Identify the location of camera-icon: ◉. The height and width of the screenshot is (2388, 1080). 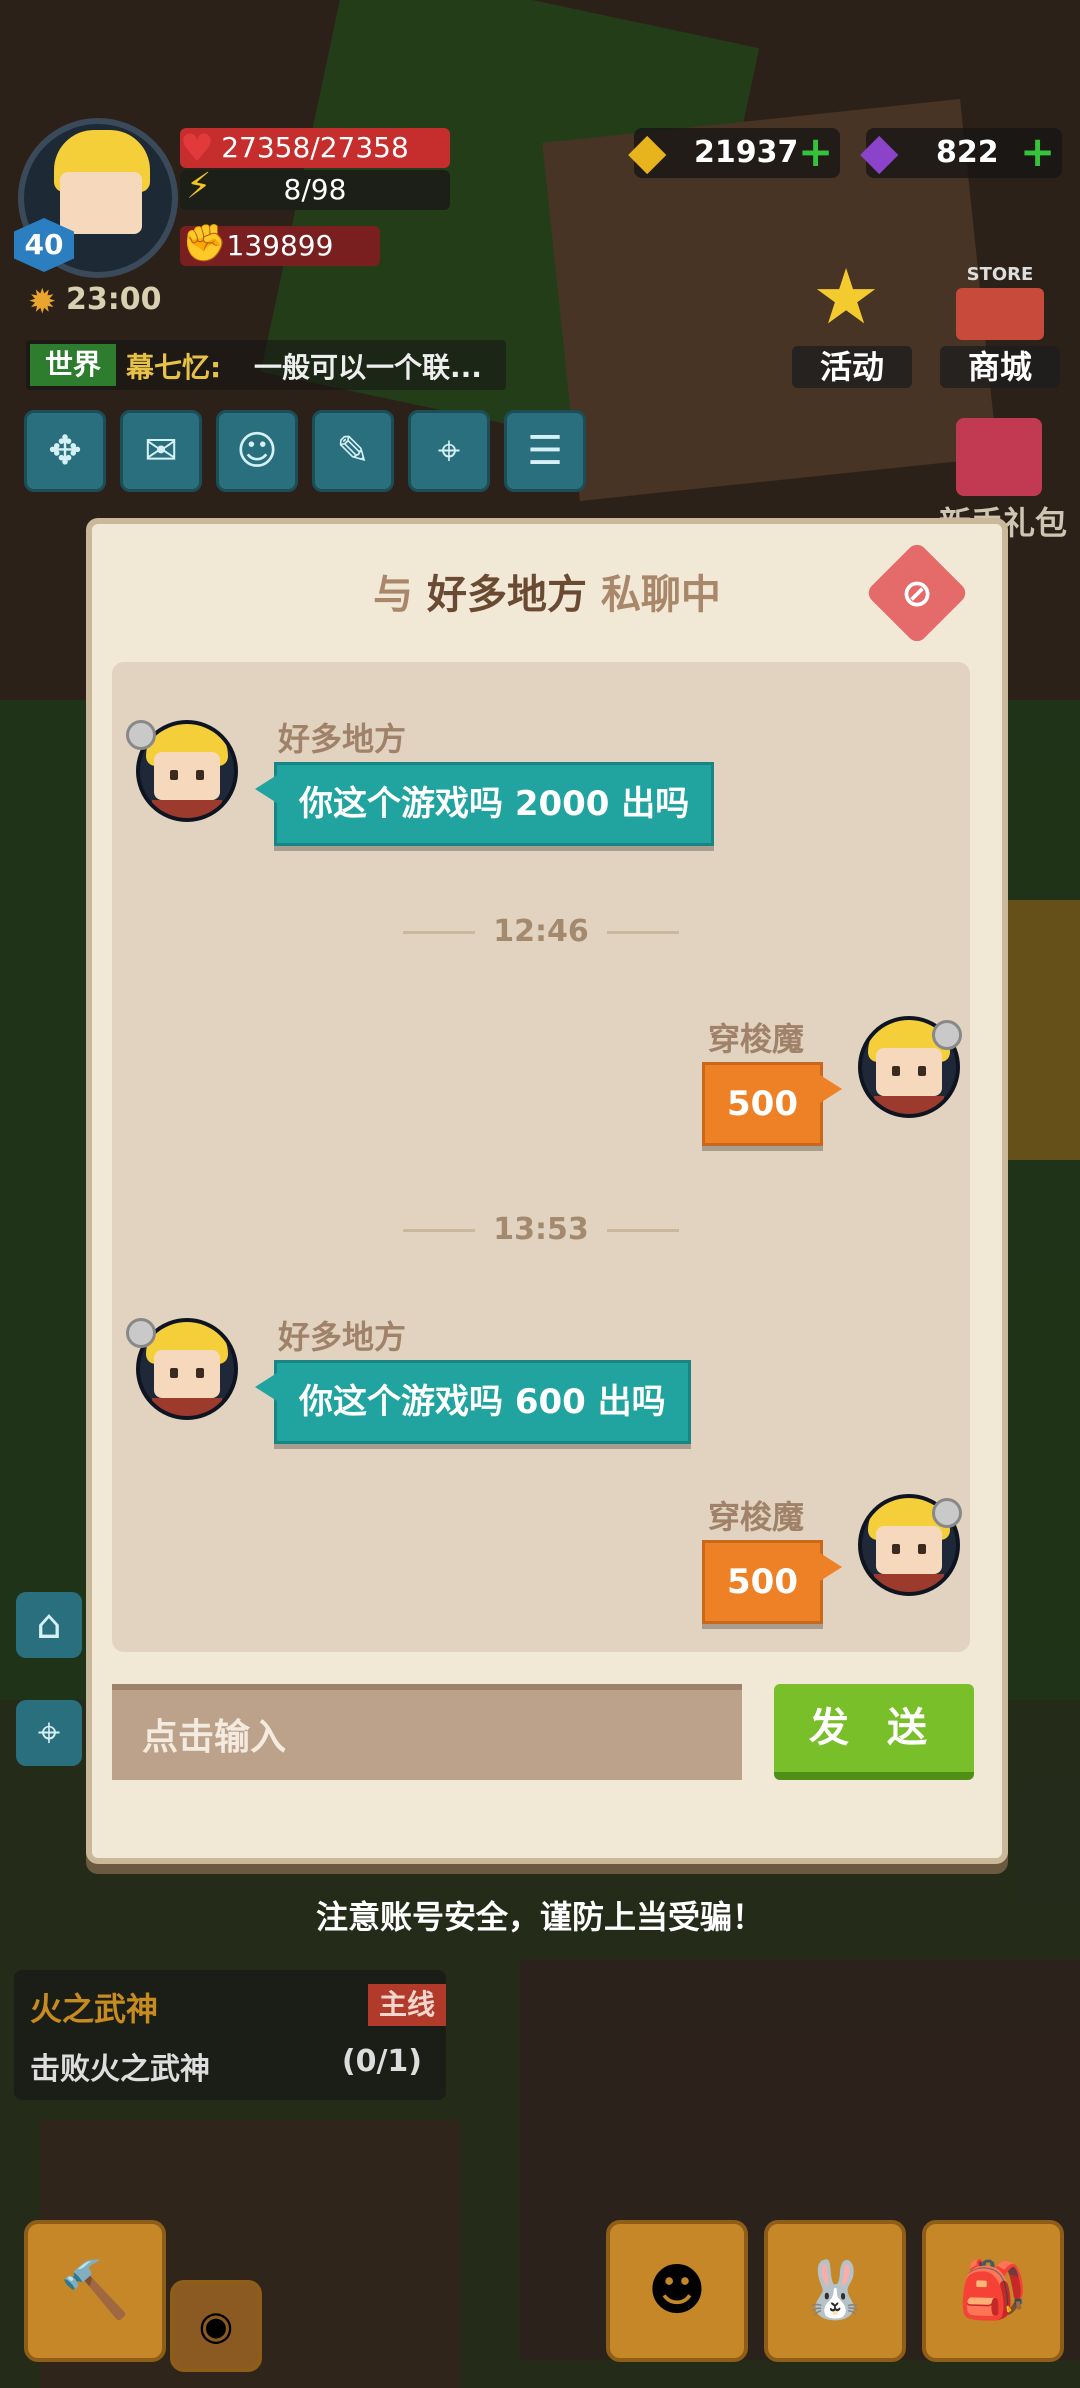
(216, 2326).